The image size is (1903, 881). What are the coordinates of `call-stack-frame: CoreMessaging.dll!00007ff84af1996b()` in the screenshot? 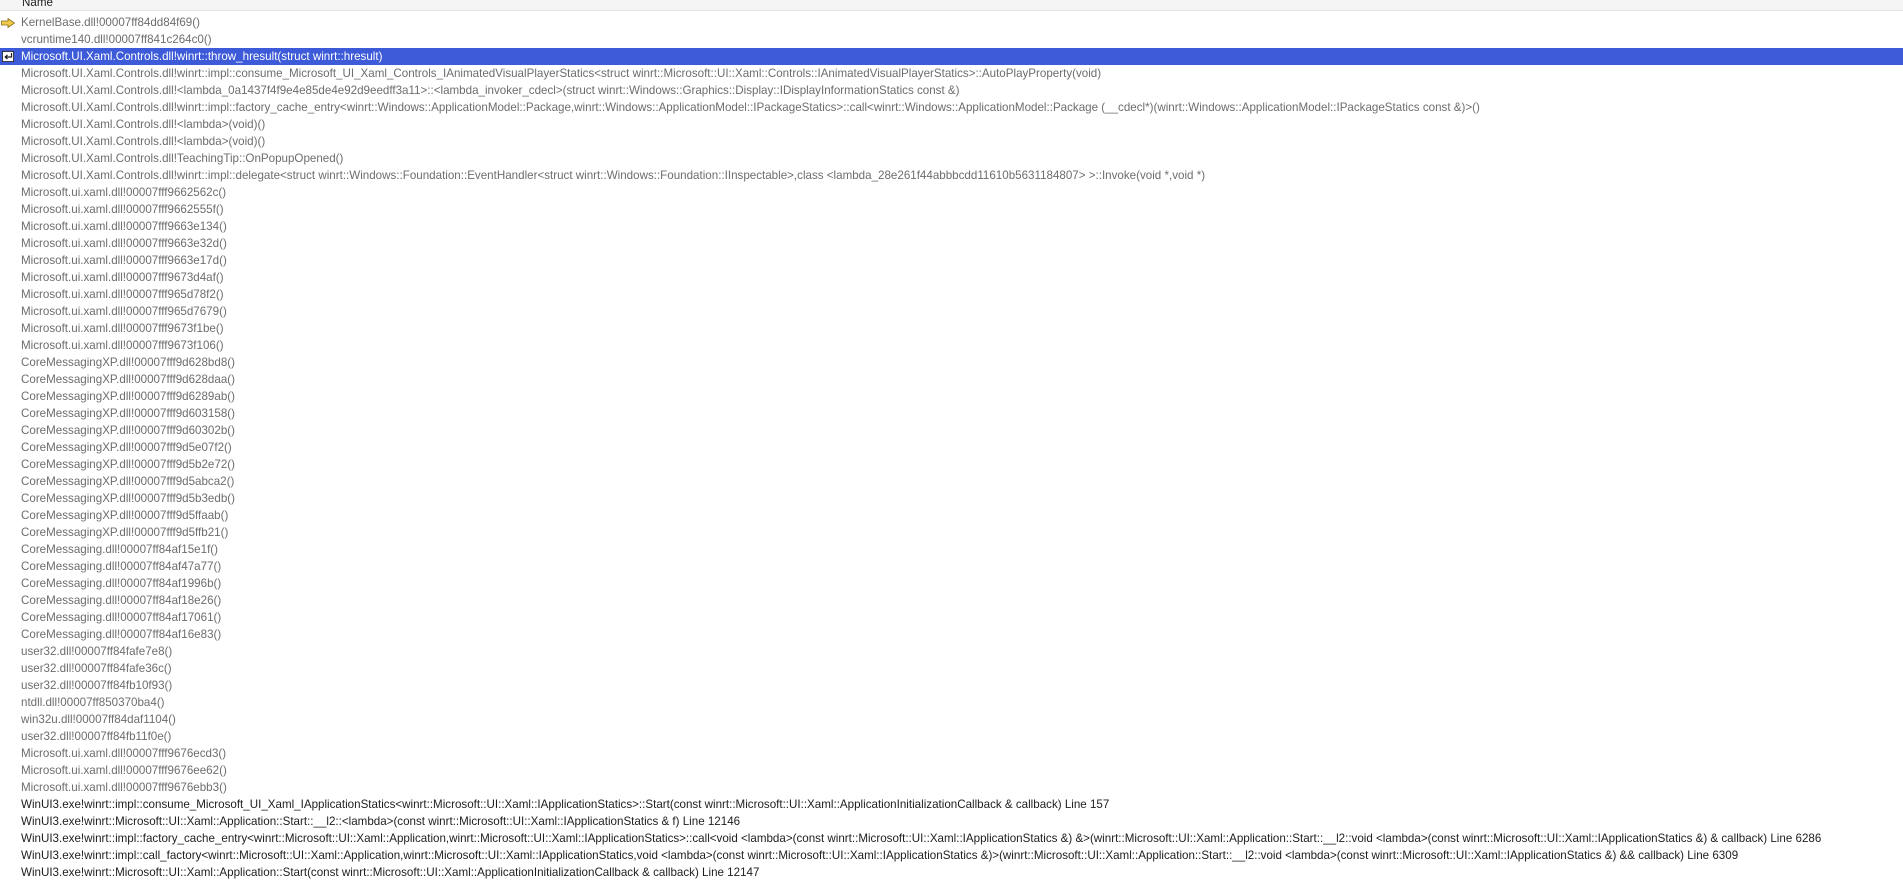 It's located at (951, 583).